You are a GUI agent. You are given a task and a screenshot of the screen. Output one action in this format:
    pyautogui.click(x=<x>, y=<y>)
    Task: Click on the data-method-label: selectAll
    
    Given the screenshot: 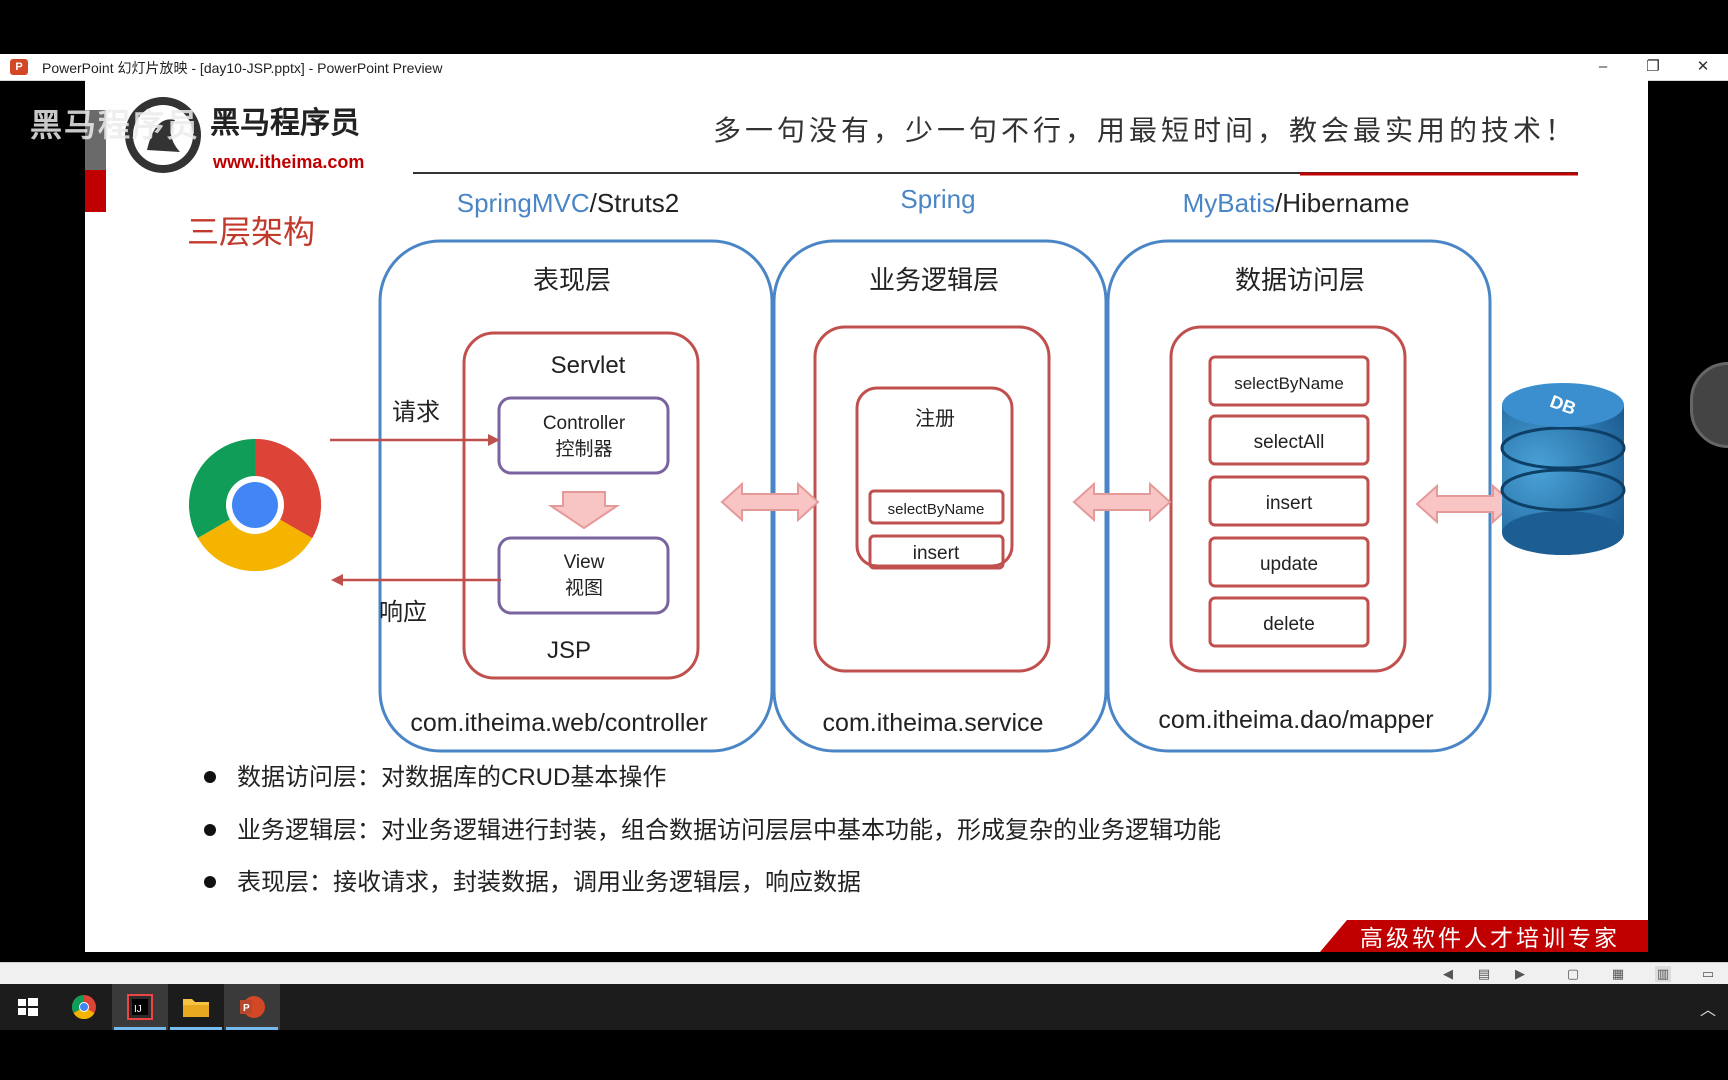 What is the action you would take?
    pyautogui.click(x=1289, y=442)
    